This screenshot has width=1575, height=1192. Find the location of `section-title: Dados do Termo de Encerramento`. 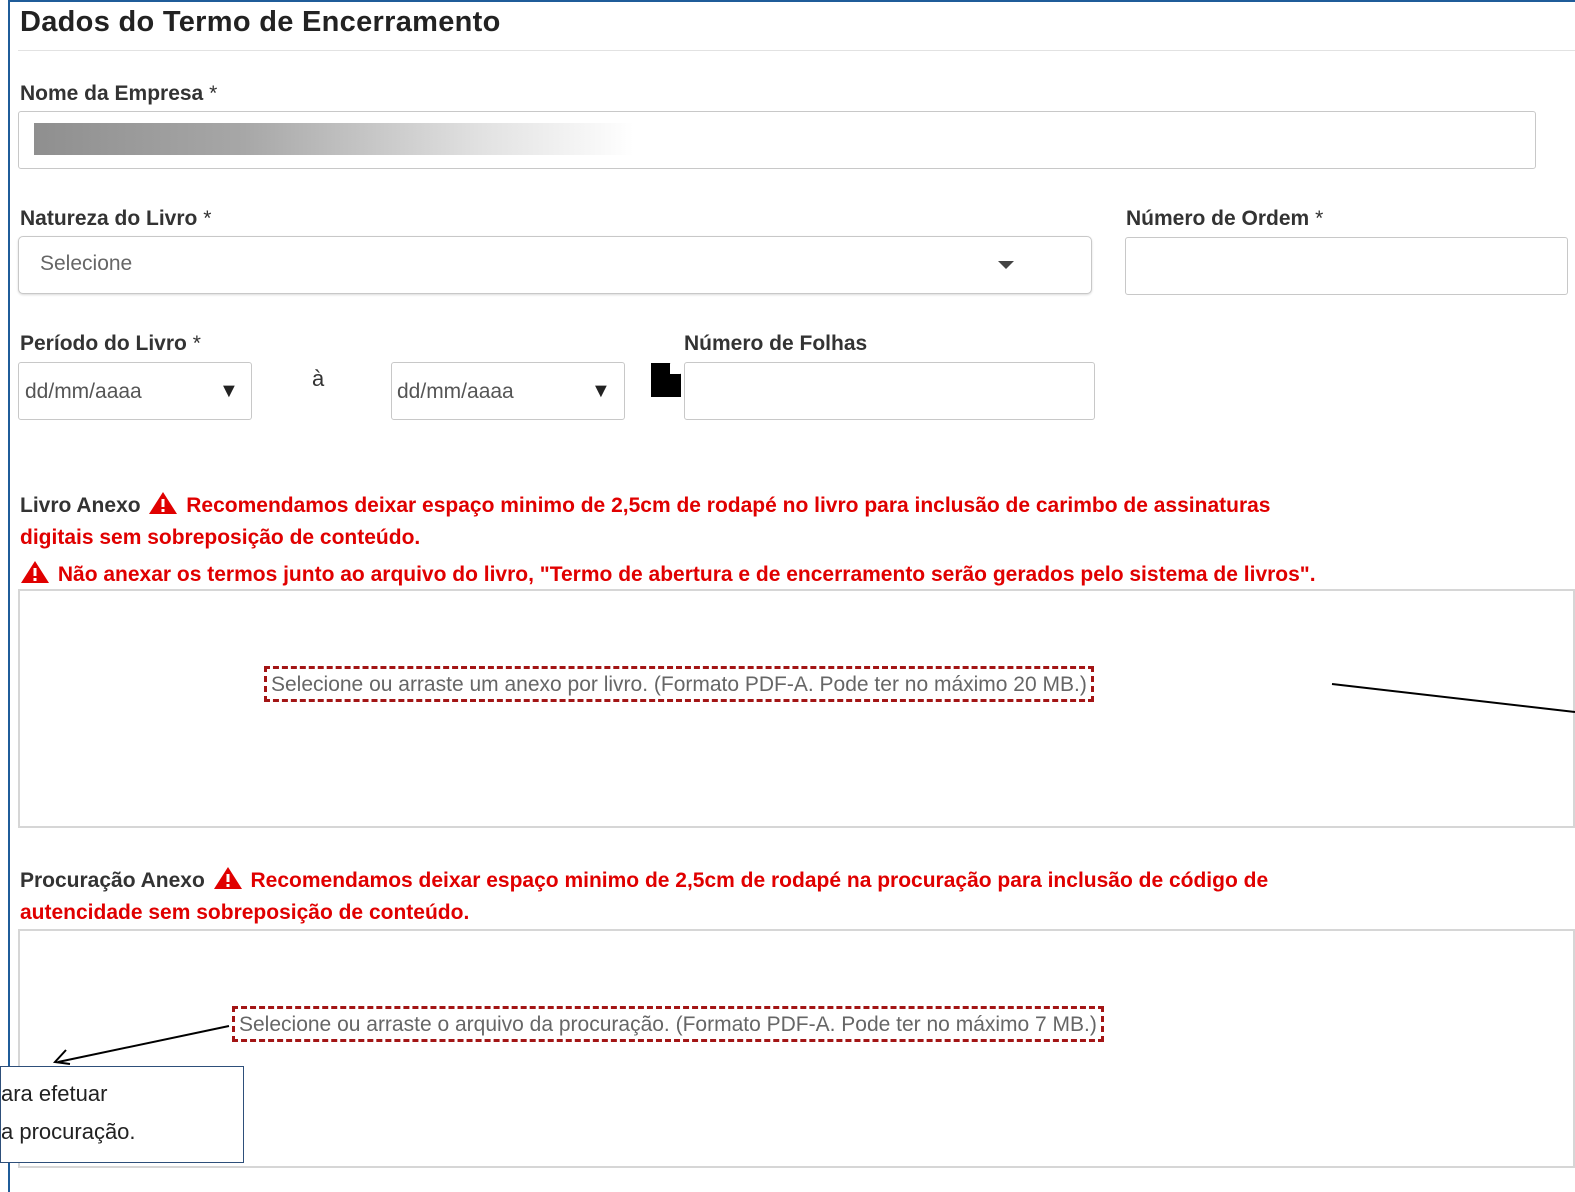

section-title: Dados do Termo de Encerramento is located at coordinates (260, 22).